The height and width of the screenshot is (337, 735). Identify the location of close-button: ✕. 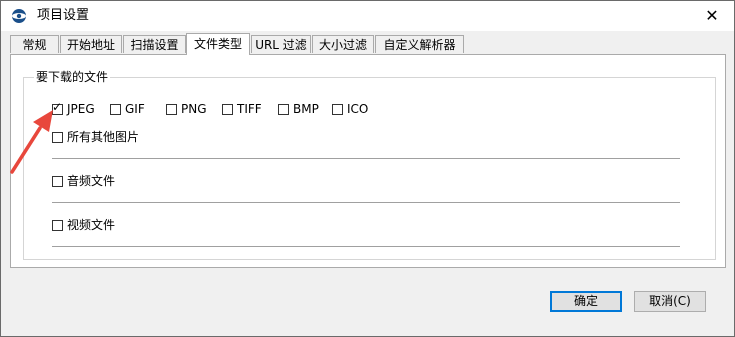
(712, 16).